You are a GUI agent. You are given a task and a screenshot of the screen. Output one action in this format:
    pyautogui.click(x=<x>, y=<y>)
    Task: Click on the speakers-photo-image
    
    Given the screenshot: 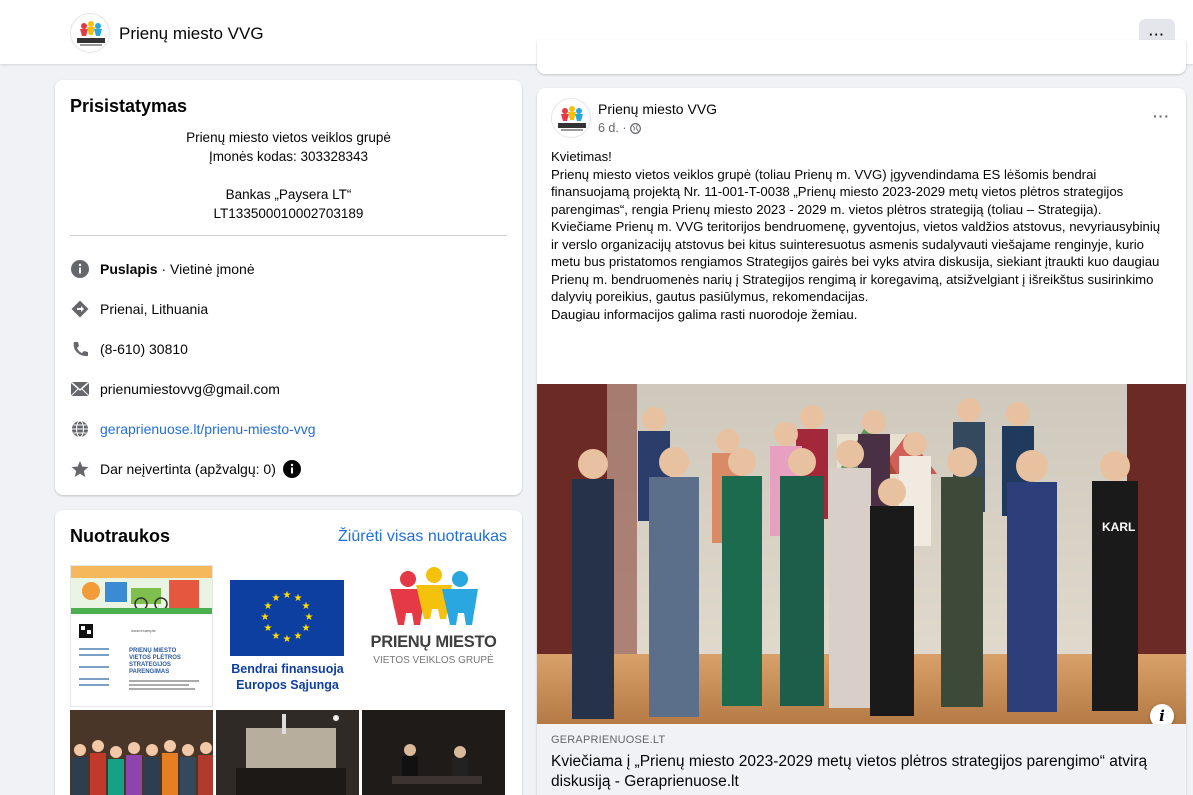 What is the action you would take?
    pyautogui.click(x=433, y=752)
    